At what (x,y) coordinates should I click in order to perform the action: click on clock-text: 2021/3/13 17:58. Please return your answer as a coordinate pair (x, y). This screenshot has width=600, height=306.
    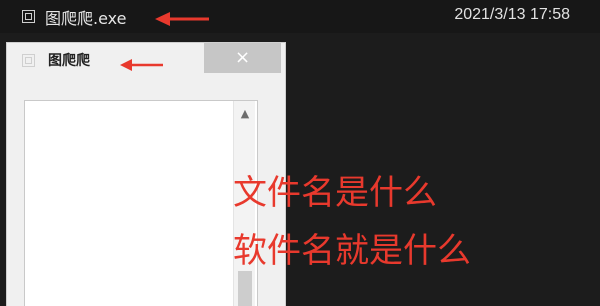
    Looking at the image, I should click on (512, 14).